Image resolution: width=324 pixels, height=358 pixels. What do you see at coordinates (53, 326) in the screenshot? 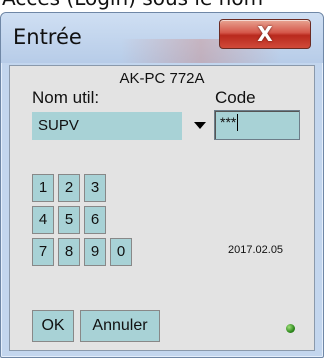
I see `ok-button: OK` at bounding box center [53, 326].